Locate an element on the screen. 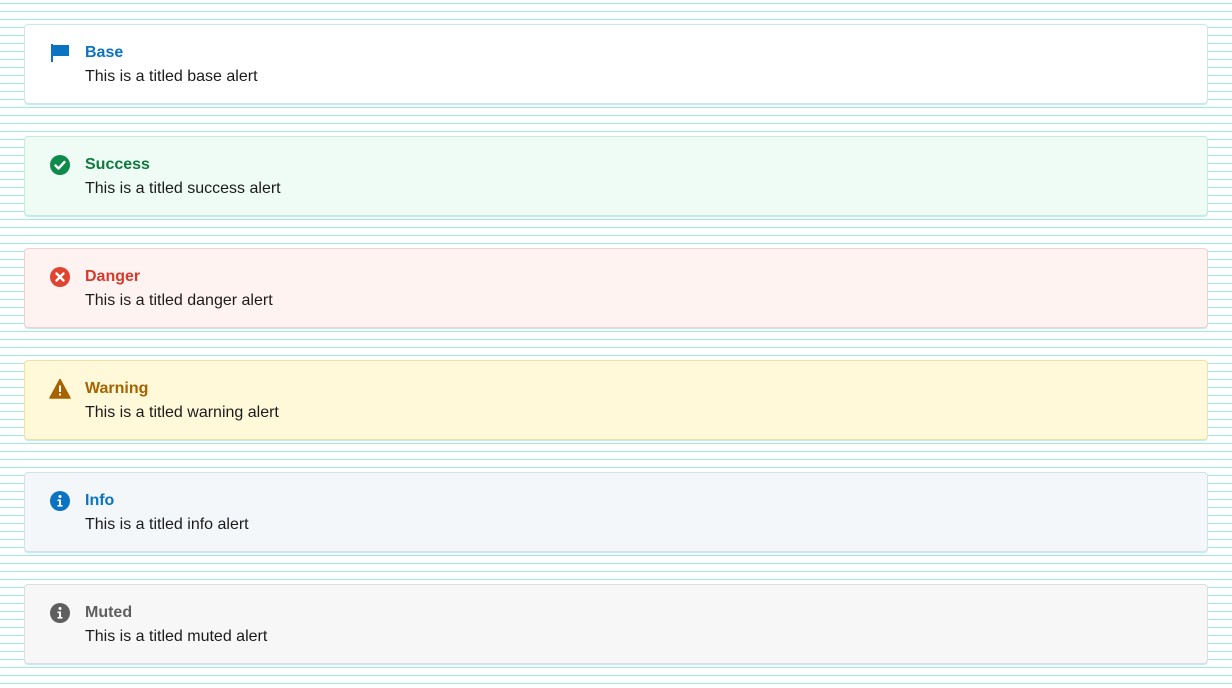 This screenshot has height=688, width=1232. alert-title: Success is located at coordinates (117, 164).